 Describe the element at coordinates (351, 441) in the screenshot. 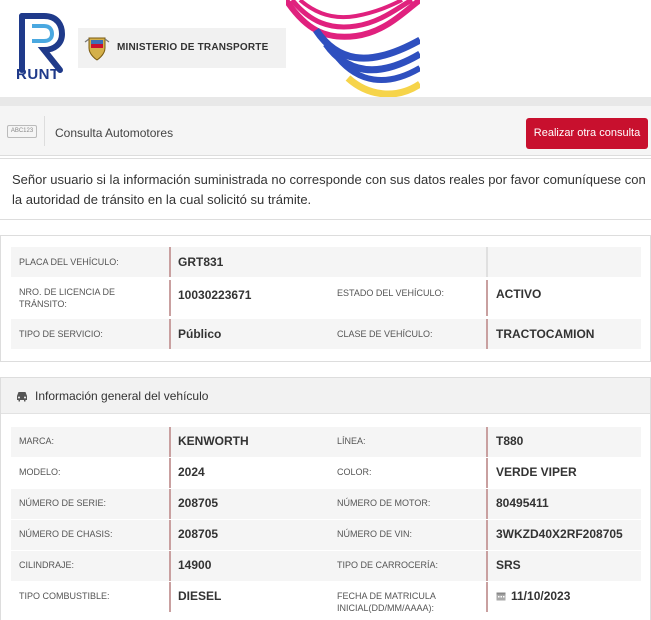

I see `field-label: LÍNEA:` at that location.